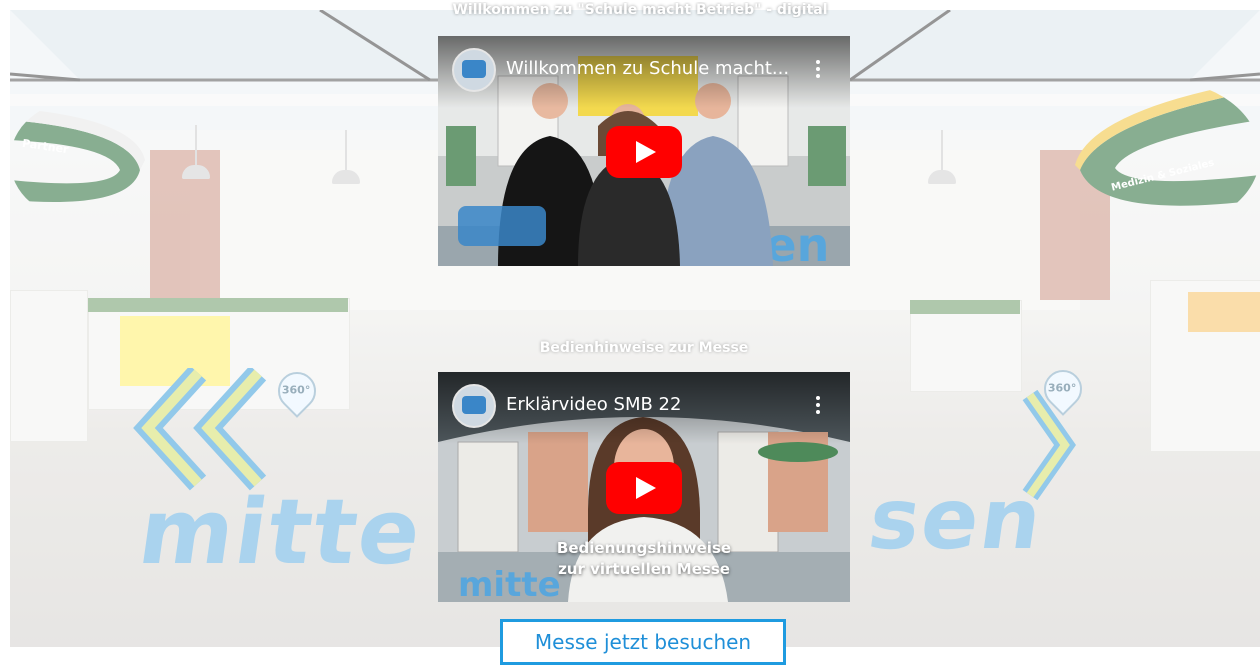 This screenshot has width=1260, height=665. Describe the element at coordinates (643, 642) in the screenshot. I see `visit-fair-button: Messe jetzt besuchen` at that location.